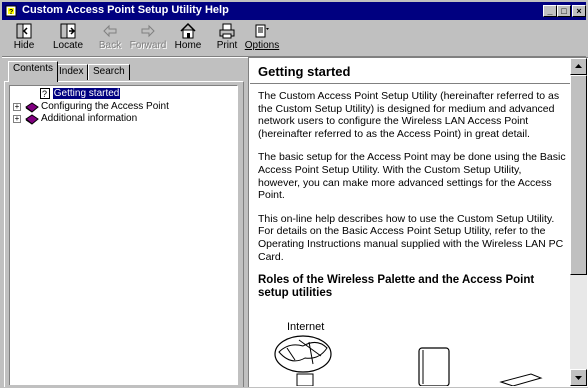 The image size is (588, 388). I want to click on print-label: Print, so click(227, 45).